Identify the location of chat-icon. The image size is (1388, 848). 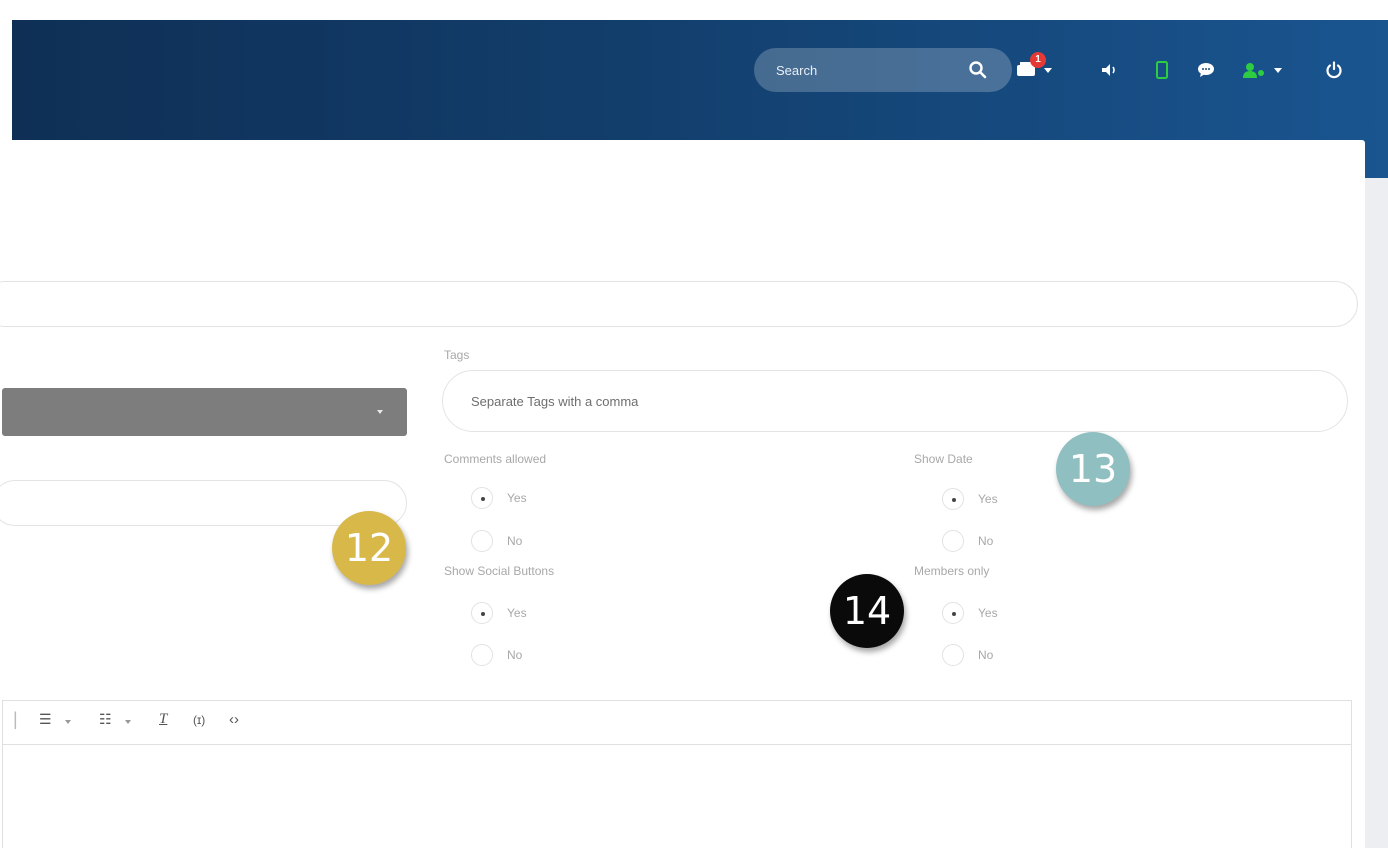
(1206, 70).